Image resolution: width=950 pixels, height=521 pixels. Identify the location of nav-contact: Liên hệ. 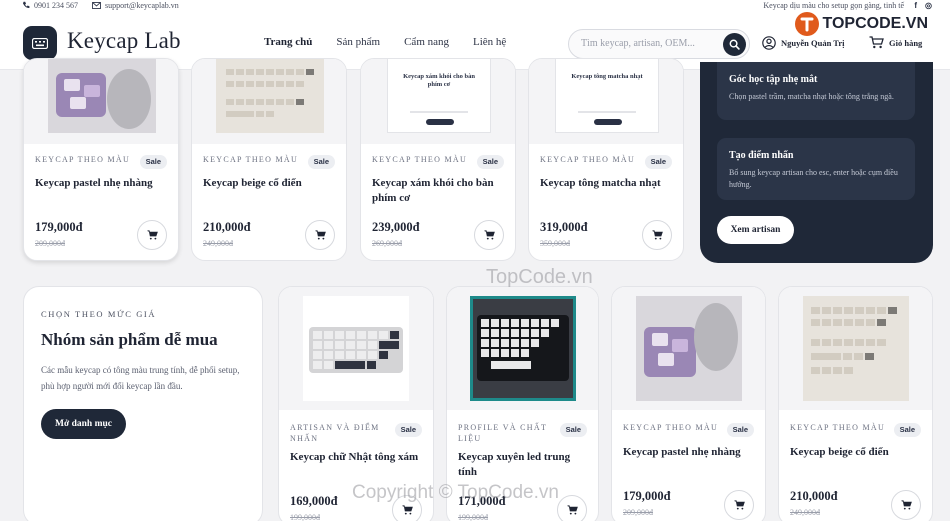
(489, 42).